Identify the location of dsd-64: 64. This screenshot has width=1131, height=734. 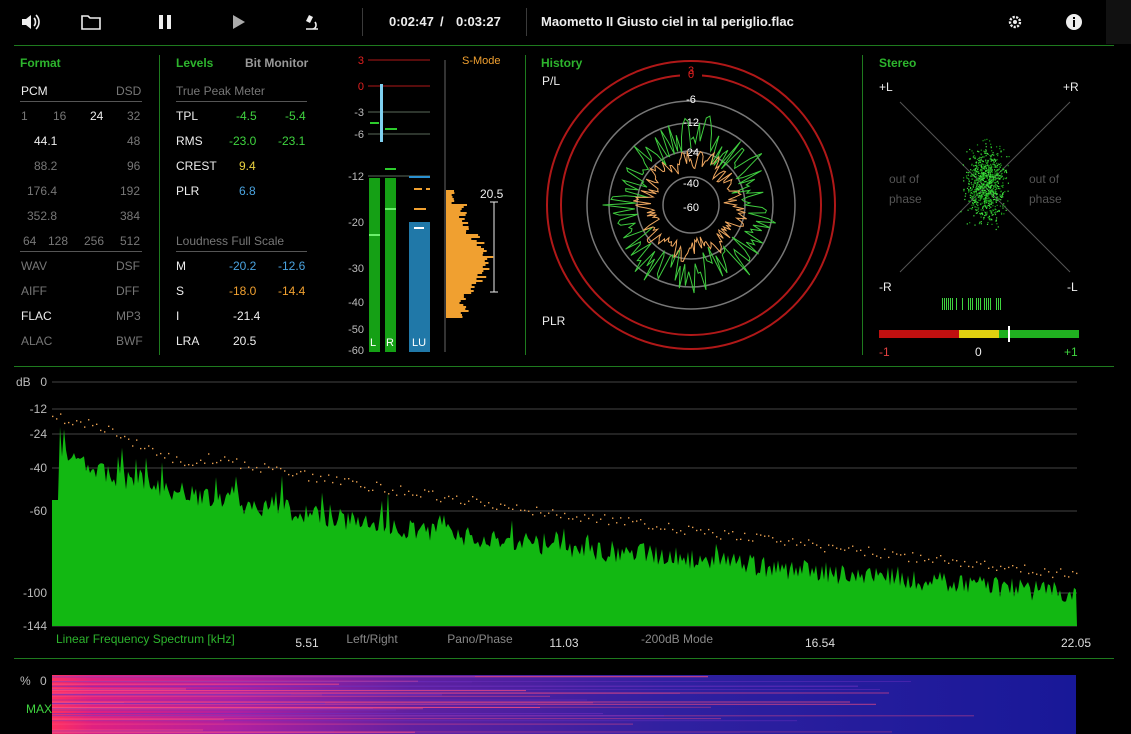
(30, 241).